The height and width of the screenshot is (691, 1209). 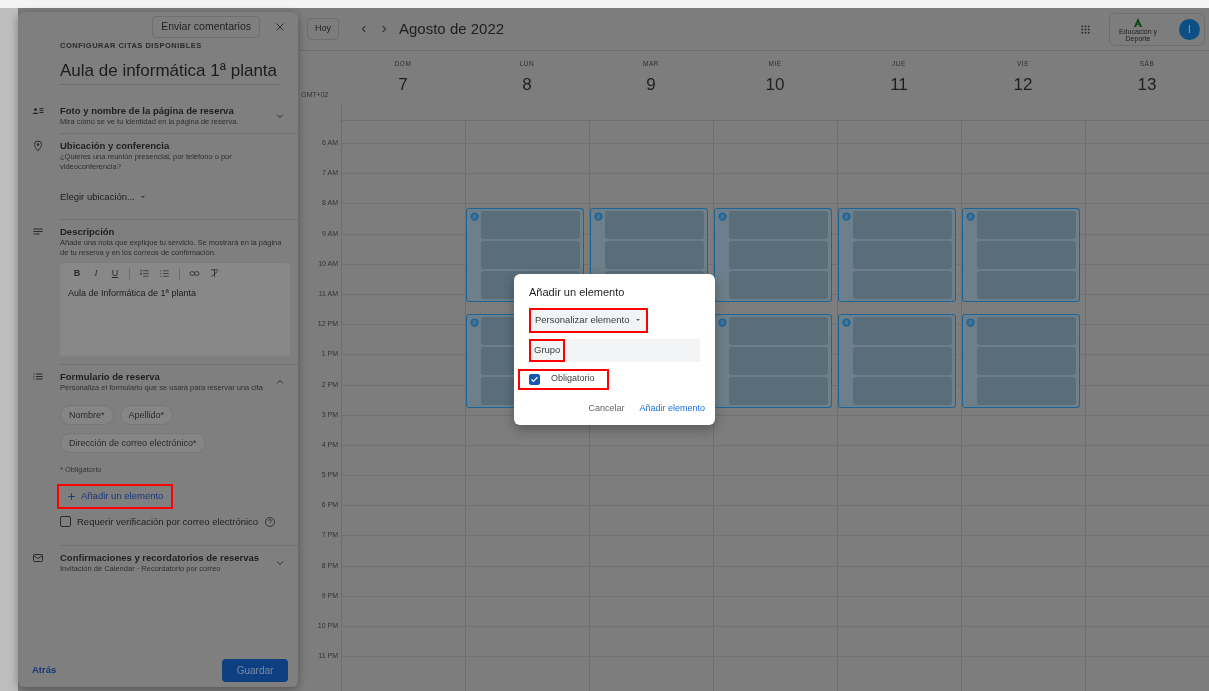 What do you see at coordinates (168, 521) in the screenshot?
I see `checkbox-label: Requerir verificación por correo electrónico` at bounding box center [168, 521].